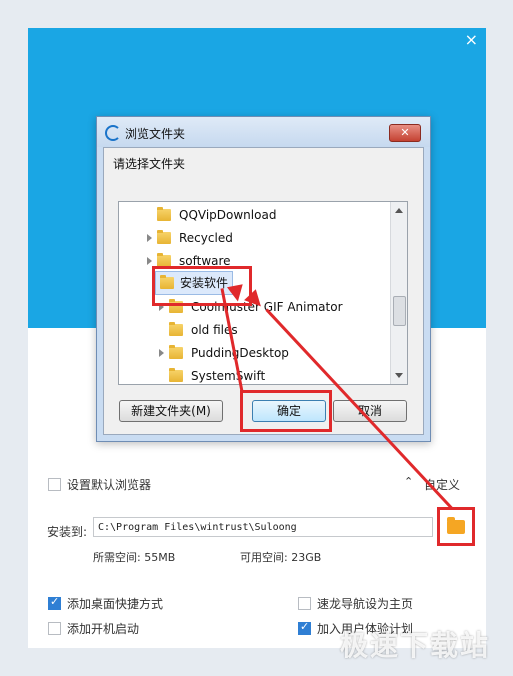 This screenshot has width=513, height=676. What do you see at coordinates (236, 293) in the screenshot?
I see `arrow-head-icon` at bounding box center [236, 293].